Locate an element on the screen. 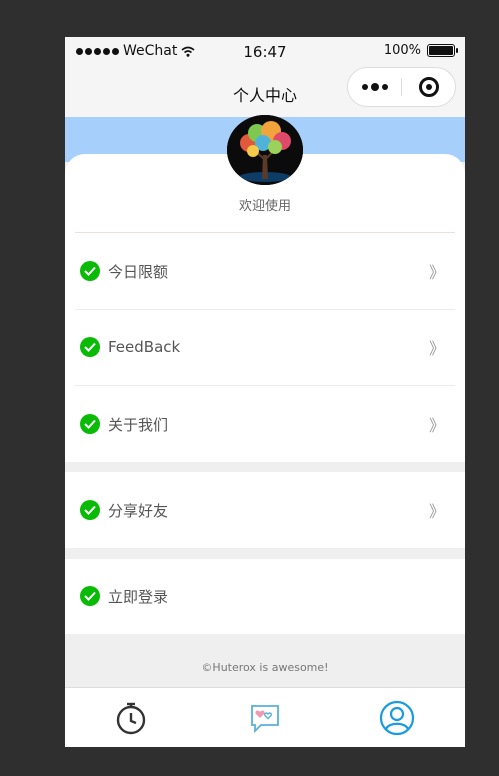  mini-program-capsule is located at coordinates (401, 87).